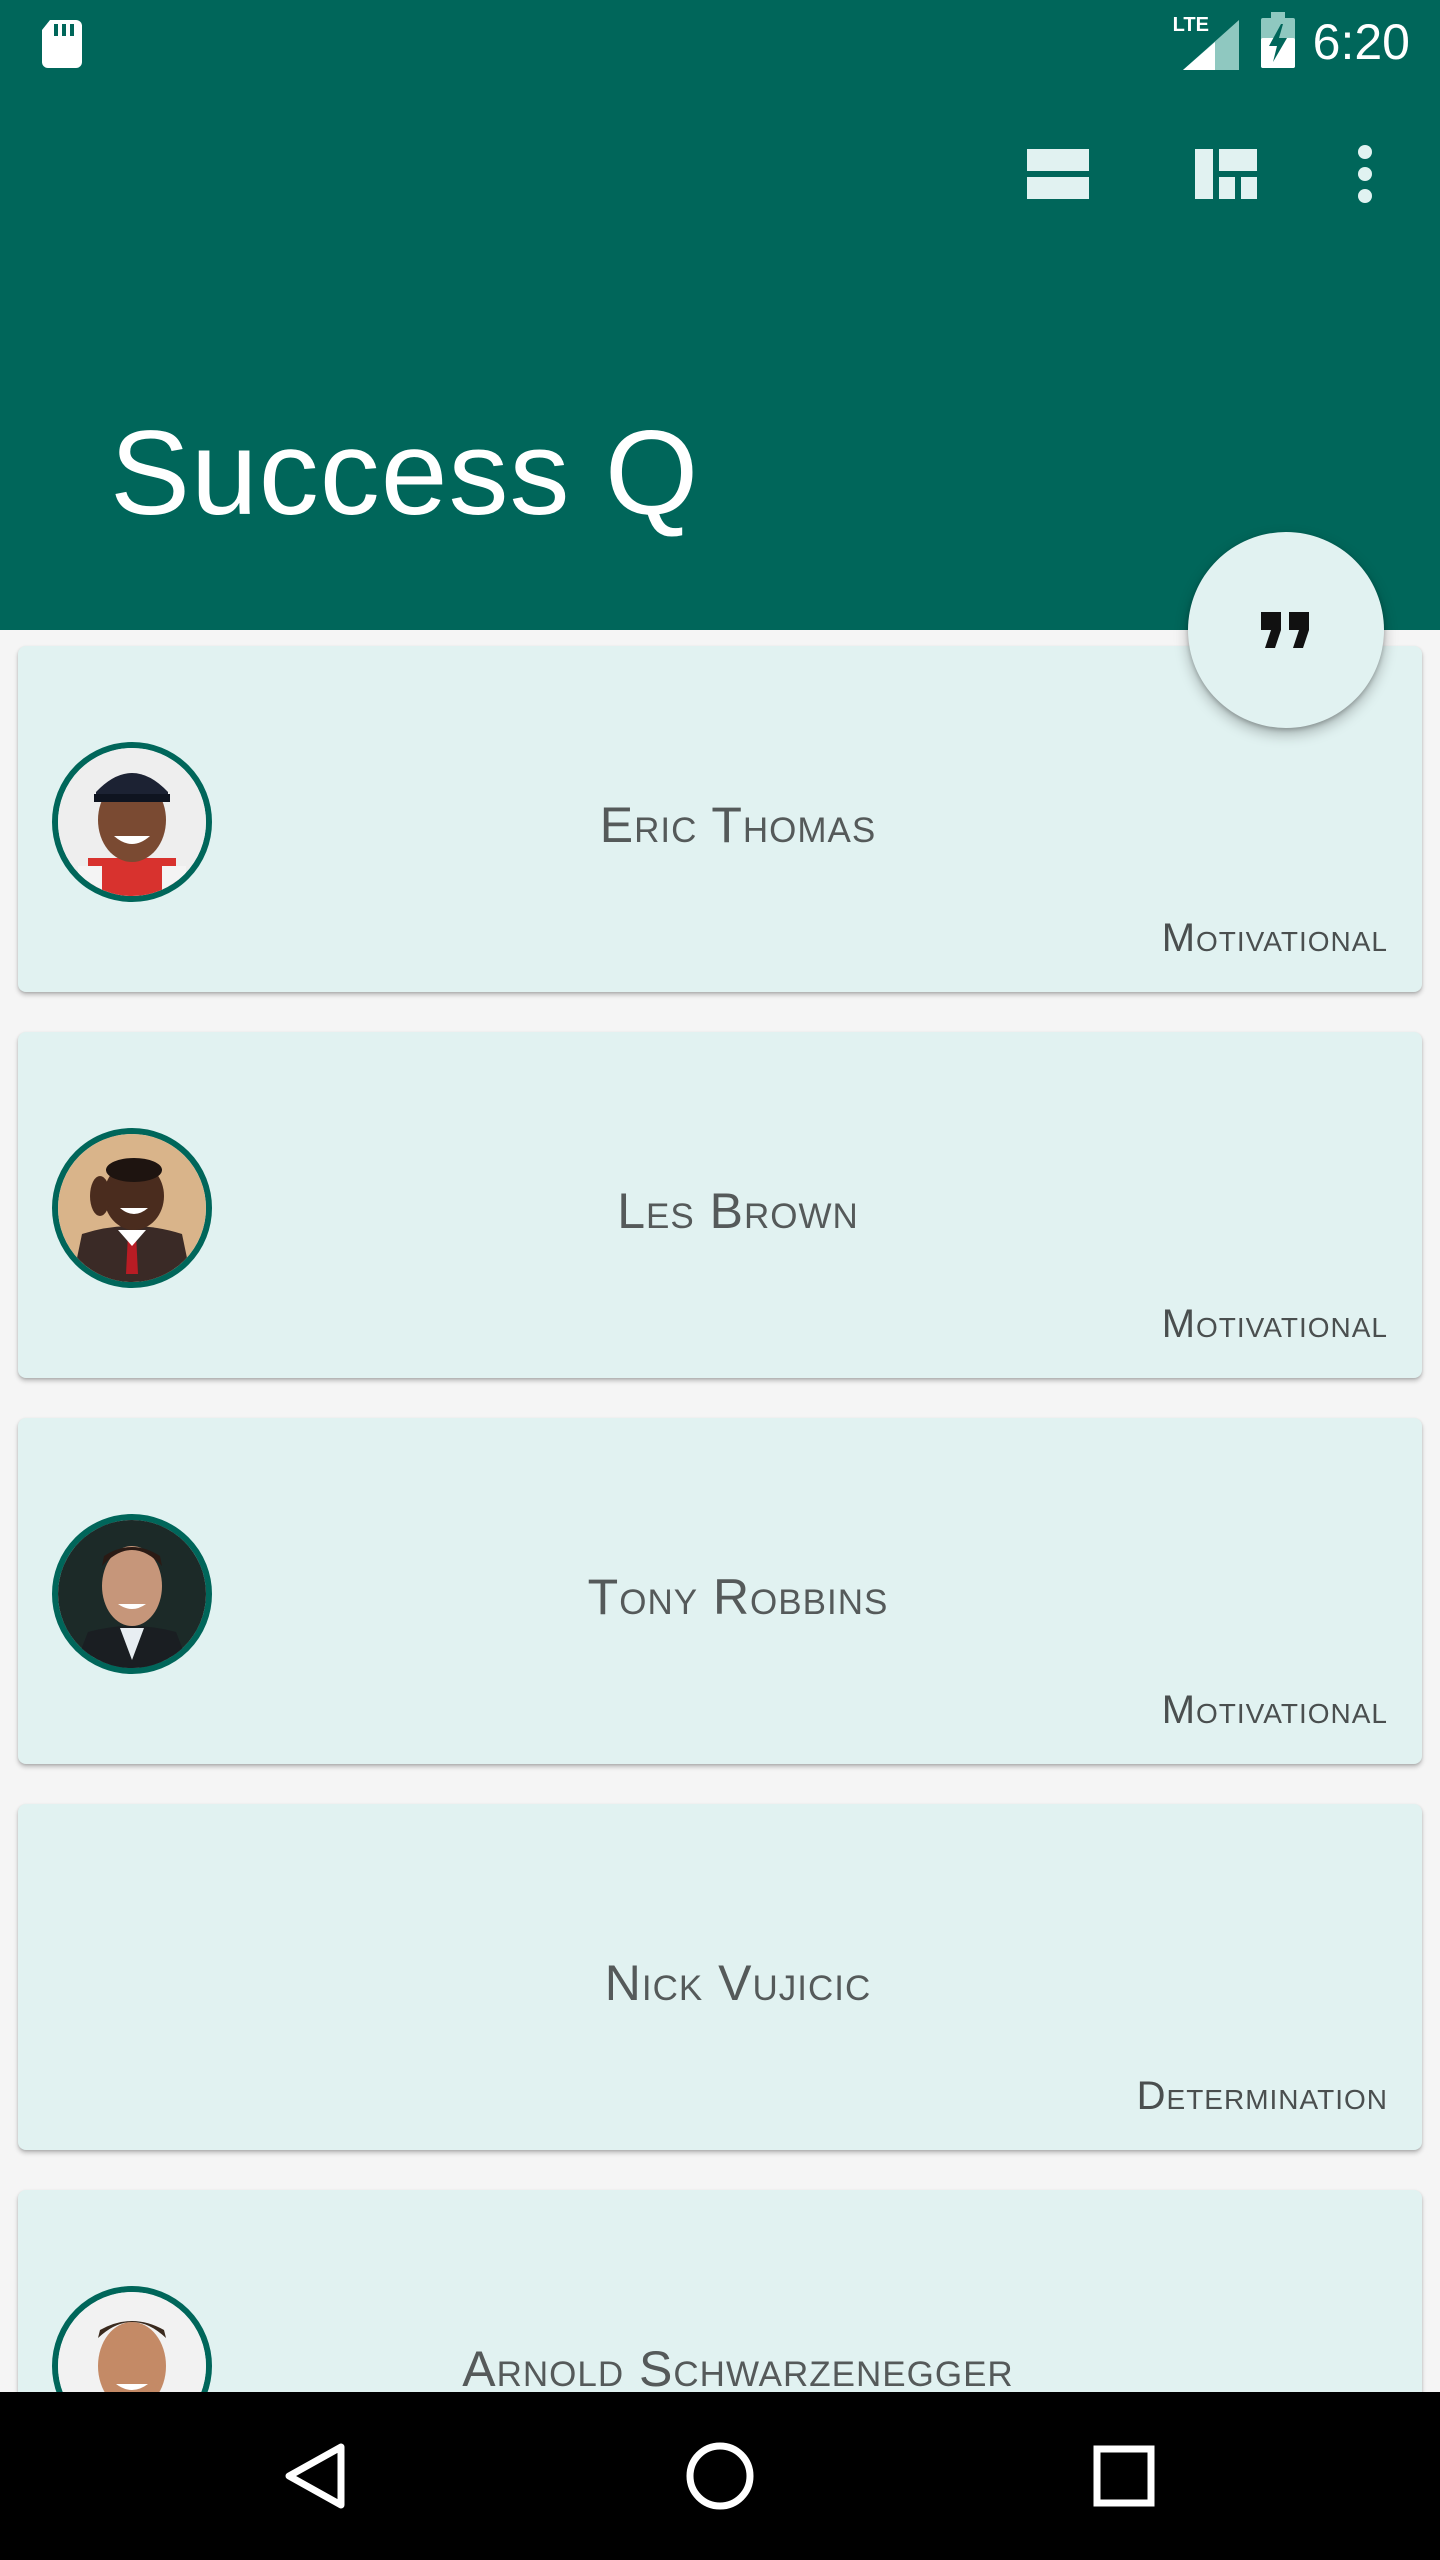  I want to click on back-button, so click(316, 2476).